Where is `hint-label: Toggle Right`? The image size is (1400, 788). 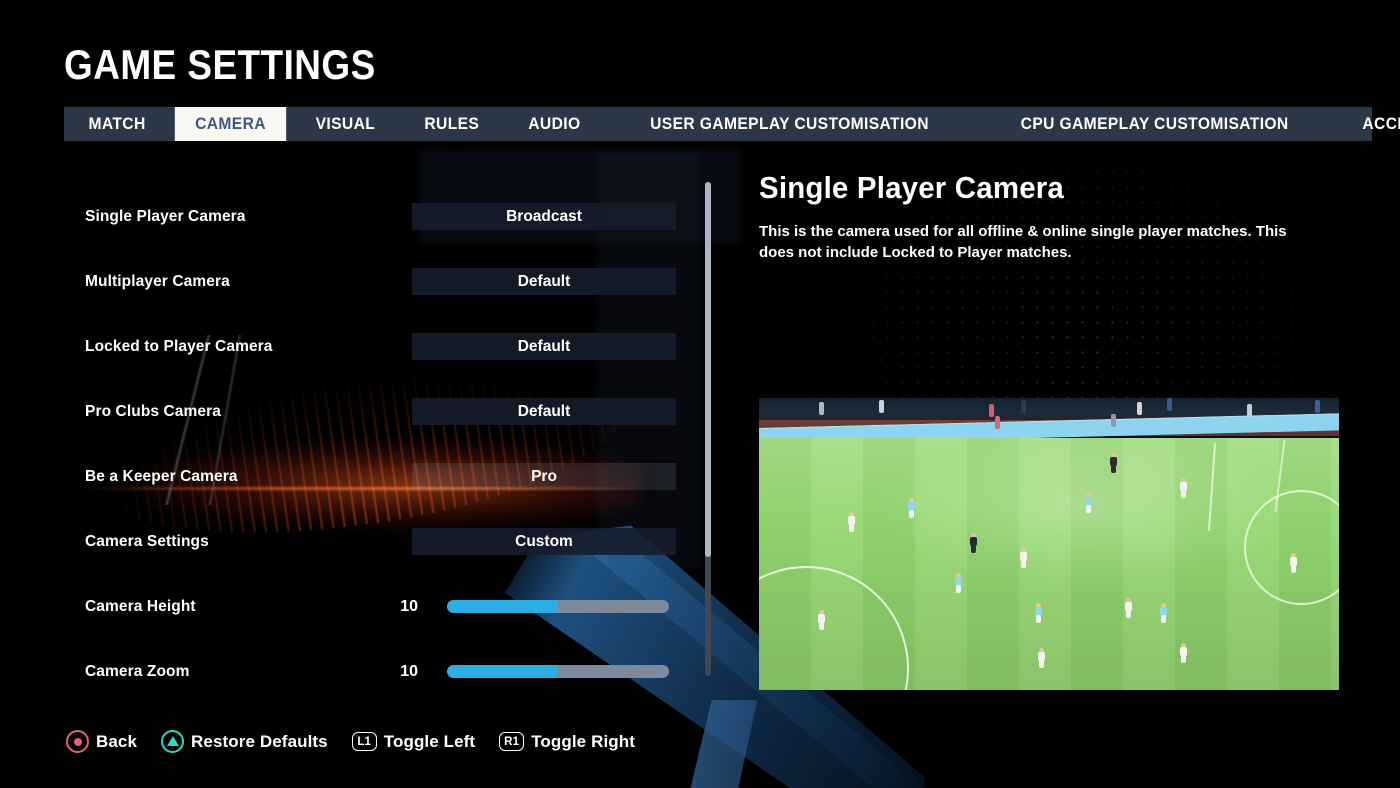 hint-label: Toggle Right is located at coordinates (583, 741).